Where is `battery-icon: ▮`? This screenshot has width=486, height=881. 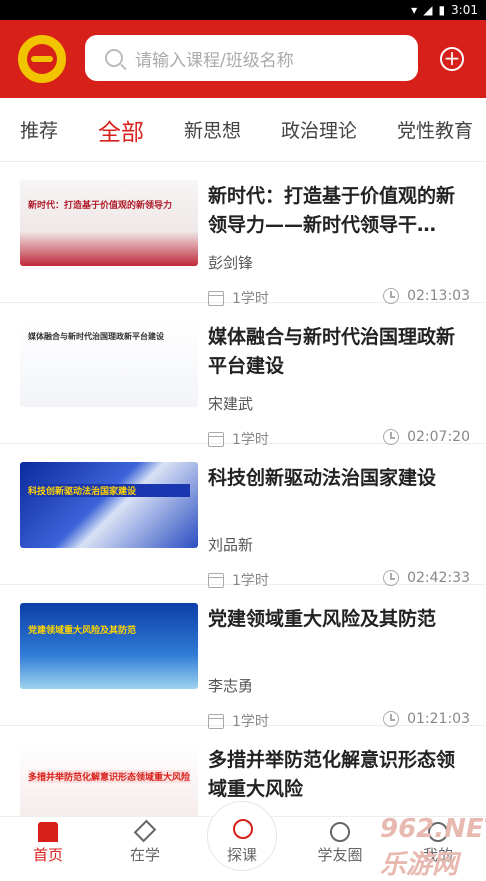
battery-icon: ▮ is located at coordinates (442, 10).